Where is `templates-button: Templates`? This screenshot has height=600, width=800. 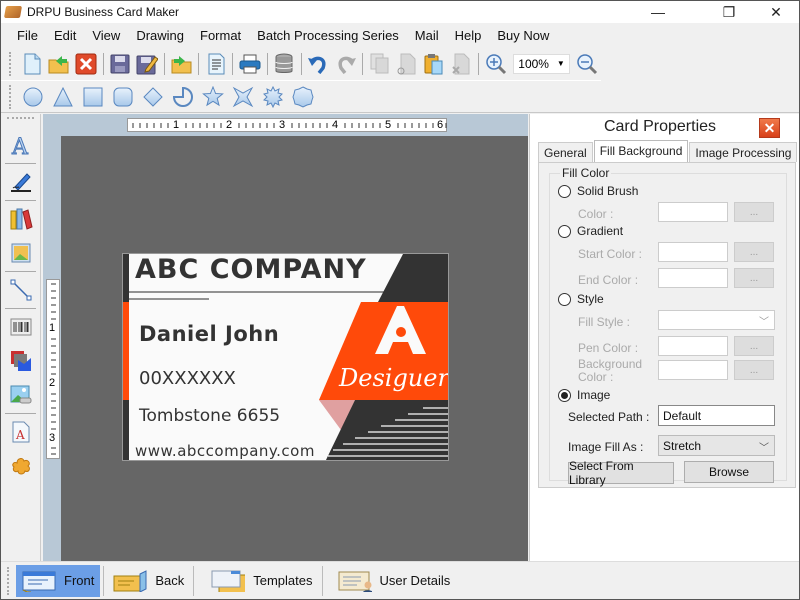
templates-button: Templates is located at coordinates (261, 581).